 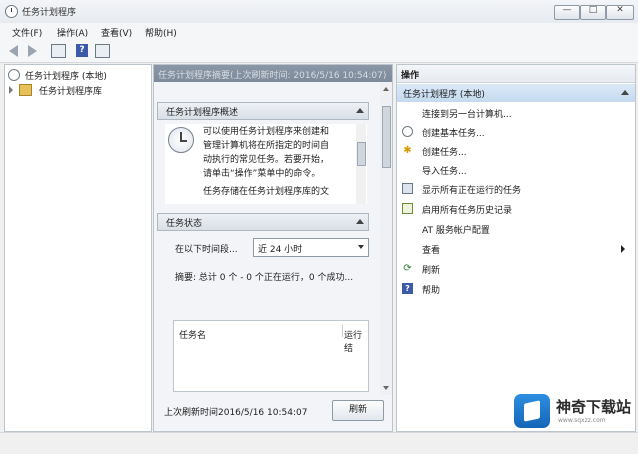 I want to click on chevron-right-icon, so click(x=623, y=249).